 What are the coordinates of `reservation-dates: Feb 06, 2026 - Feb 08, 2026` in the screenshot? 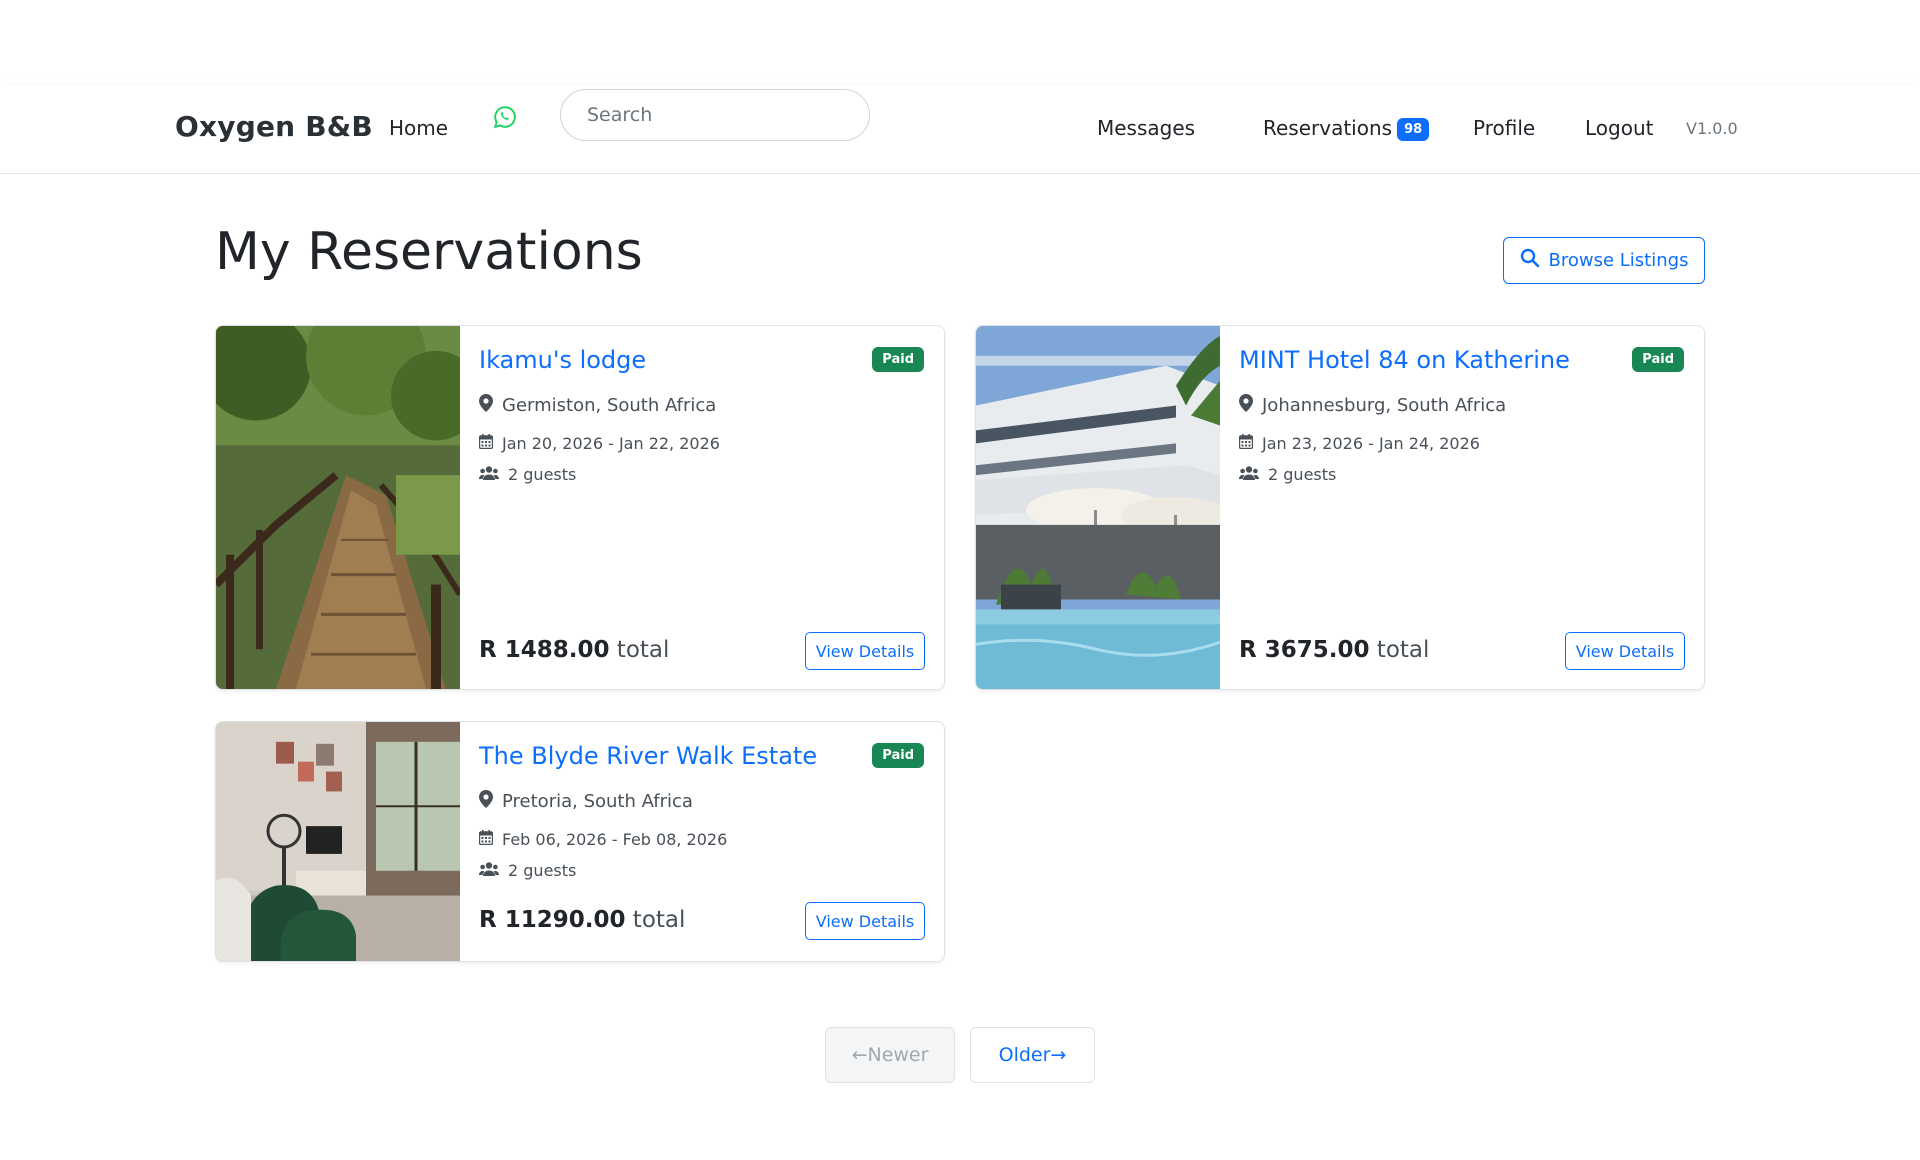 It's located at (603, 839).